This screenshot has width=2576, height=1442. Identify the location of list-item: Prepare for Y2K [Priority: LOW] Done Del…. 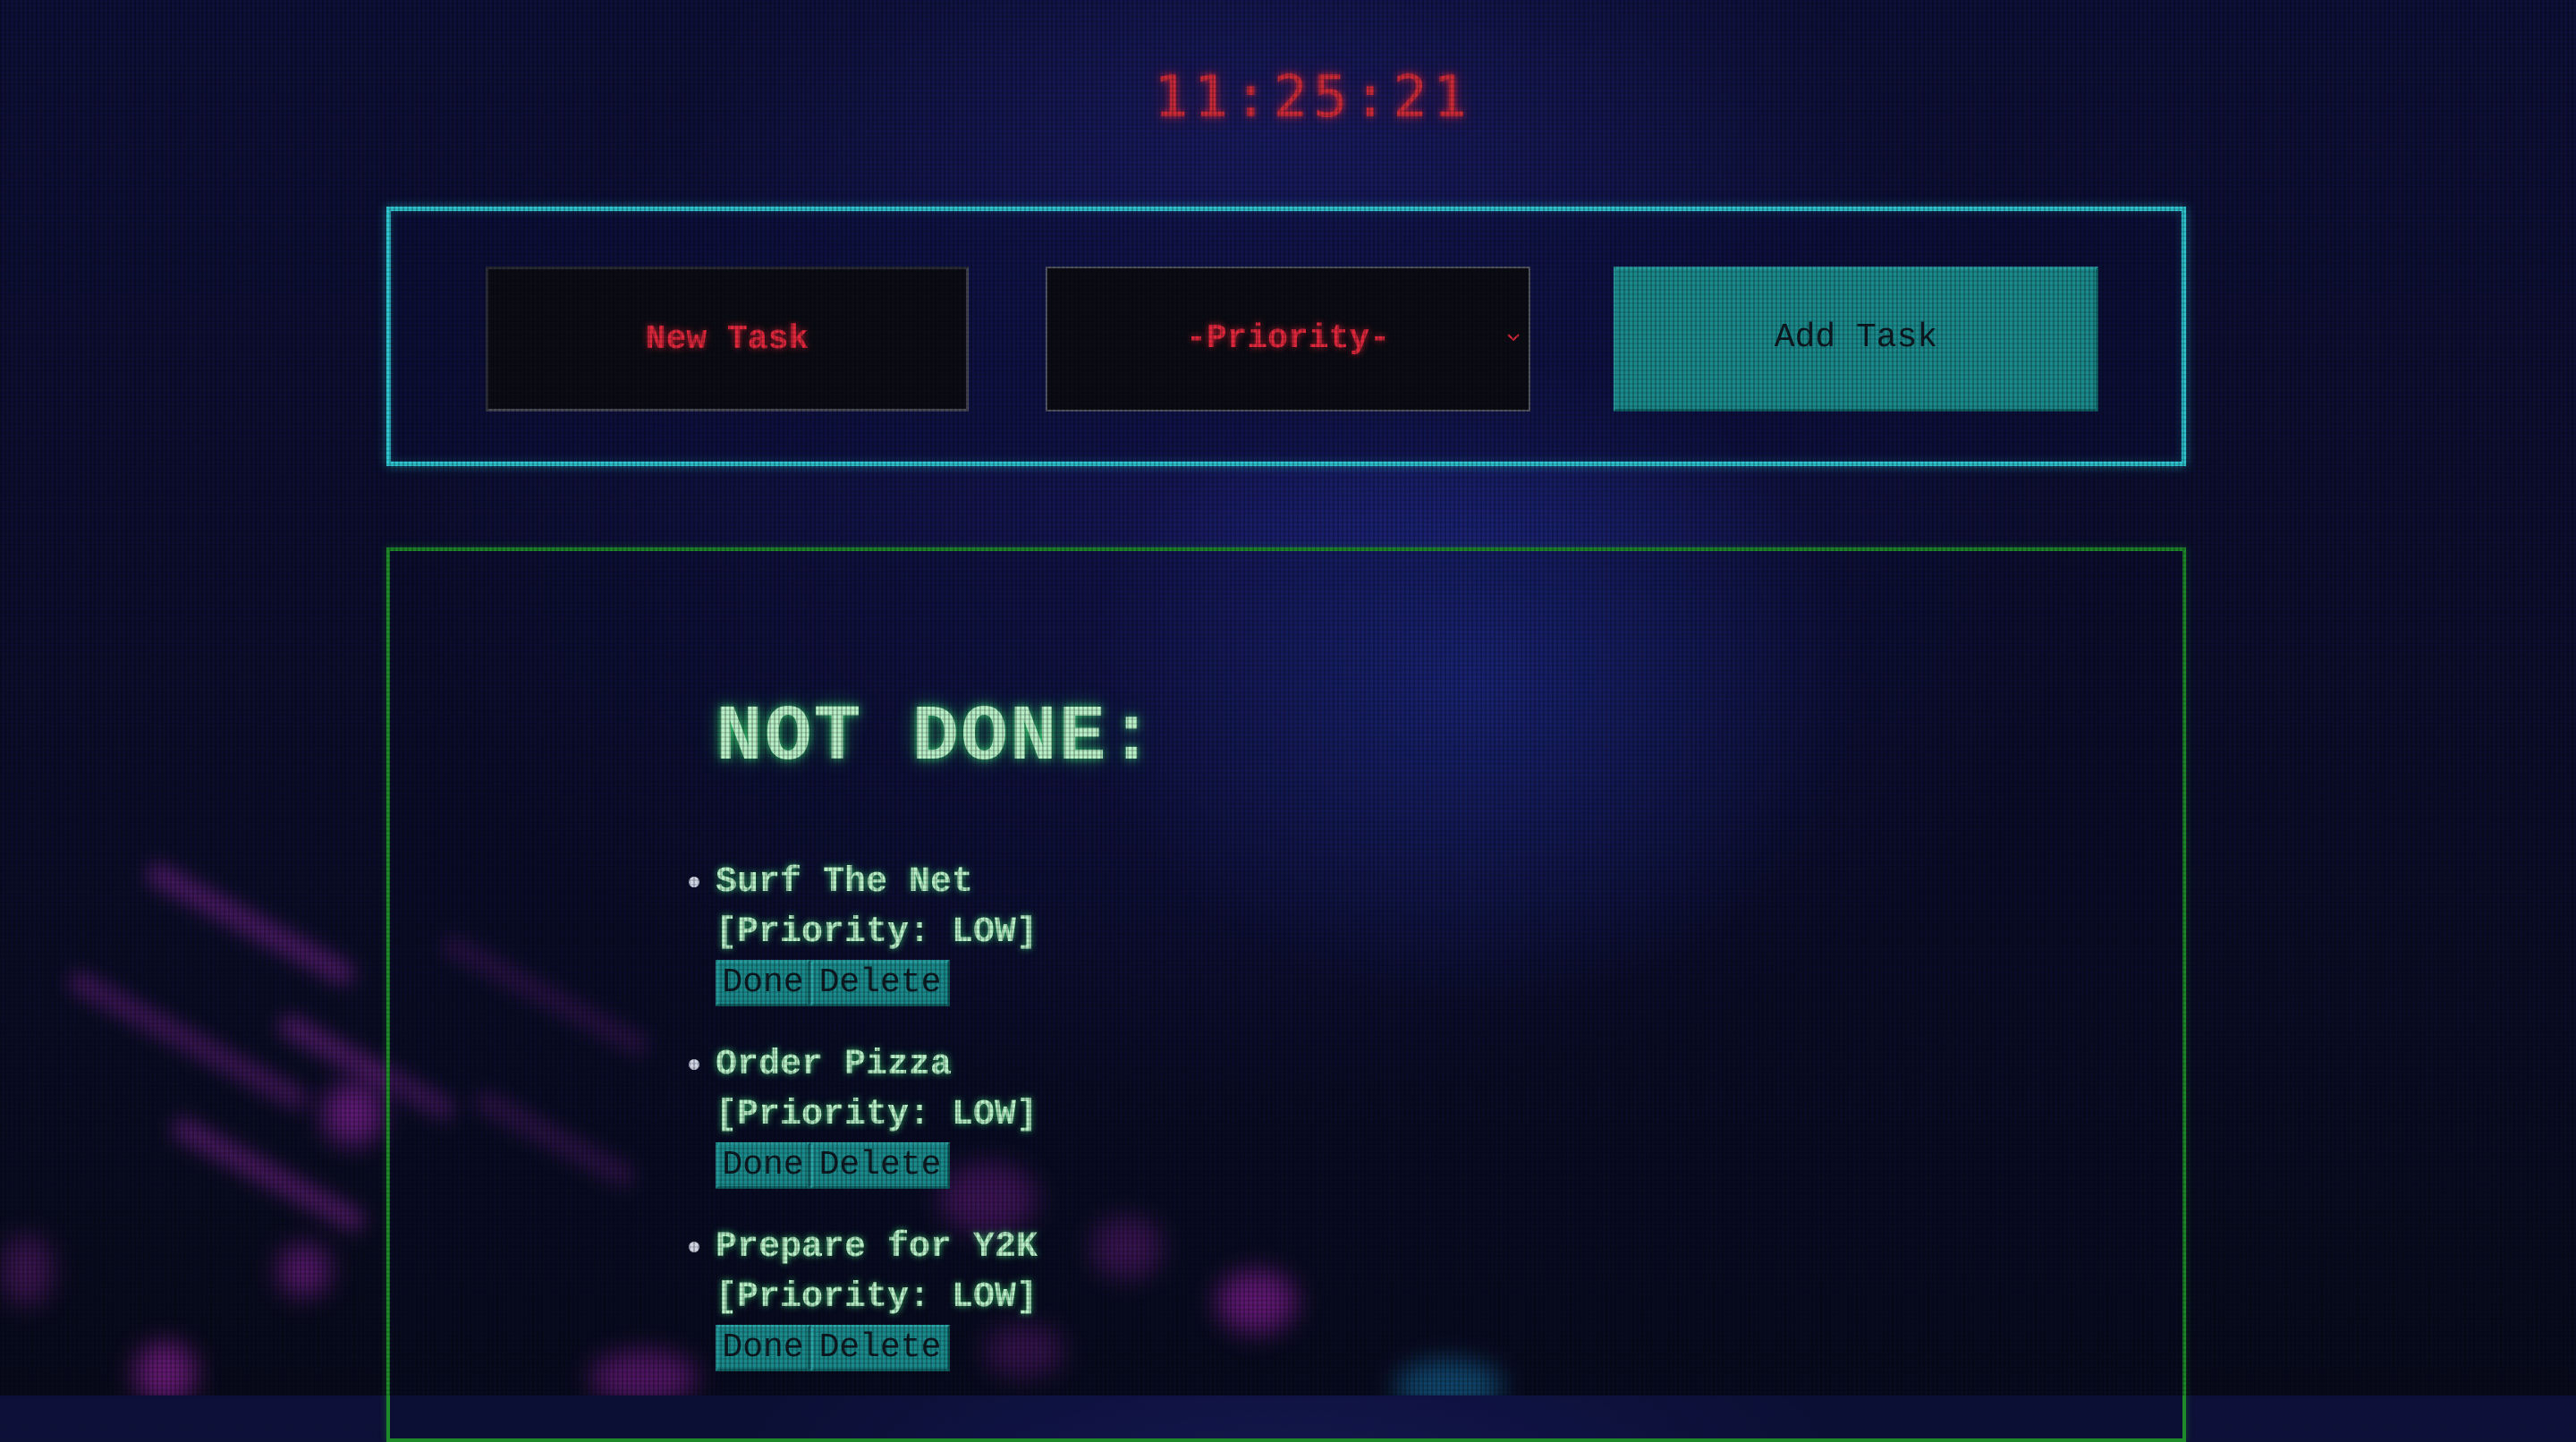
(863, 1314).